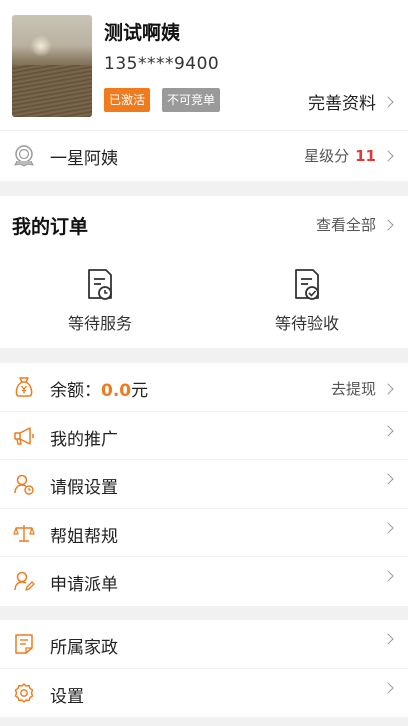 The width and height of the screenshot is (408, 726). I want to click on agency-label: 所属家政, so click(84, 648).